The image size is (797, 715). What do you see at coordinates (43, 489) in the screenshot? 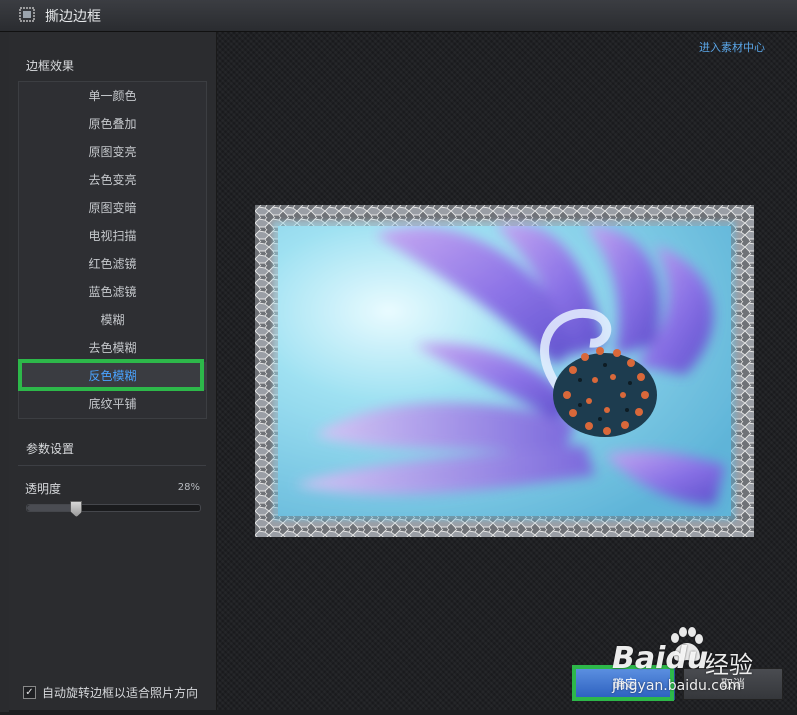
I see `opacity-label: 透明度` at bounding box center [43, 489].